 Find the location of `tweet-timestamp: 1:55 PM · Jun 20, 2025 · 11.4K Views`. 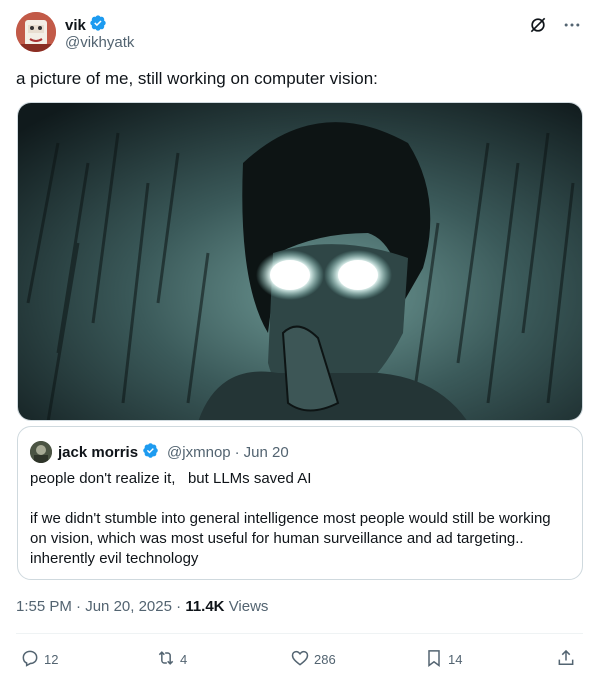

tweet-timestamp: 1:55 PM · Jun 20, 2025 · 11.4K Views is located at coordinates (142, 606).